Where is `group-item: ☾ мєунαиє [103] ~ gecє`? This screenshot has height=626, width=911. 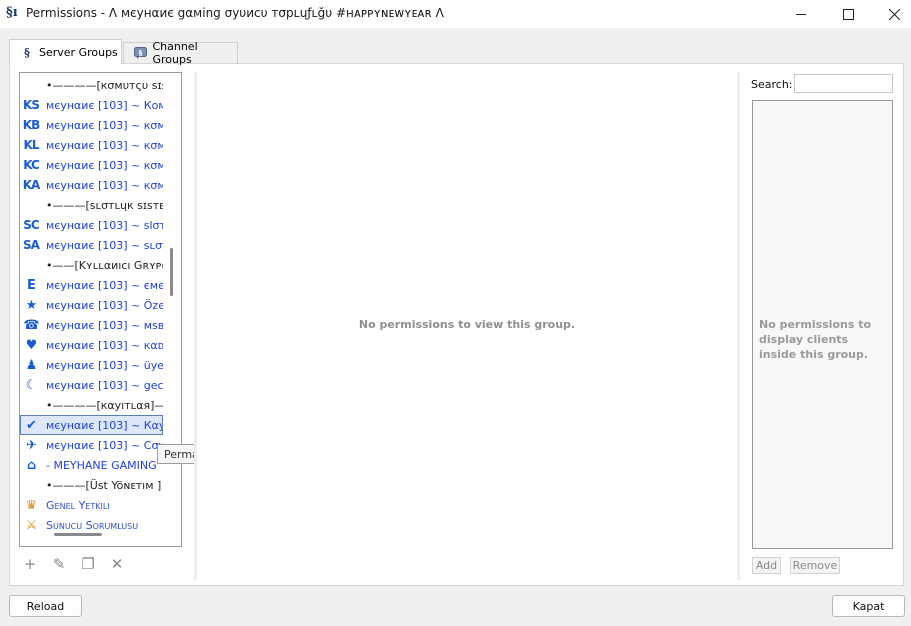
group-item: ☾ мєунαиє [103] ~ gecє is located at coordinates (91, 385).